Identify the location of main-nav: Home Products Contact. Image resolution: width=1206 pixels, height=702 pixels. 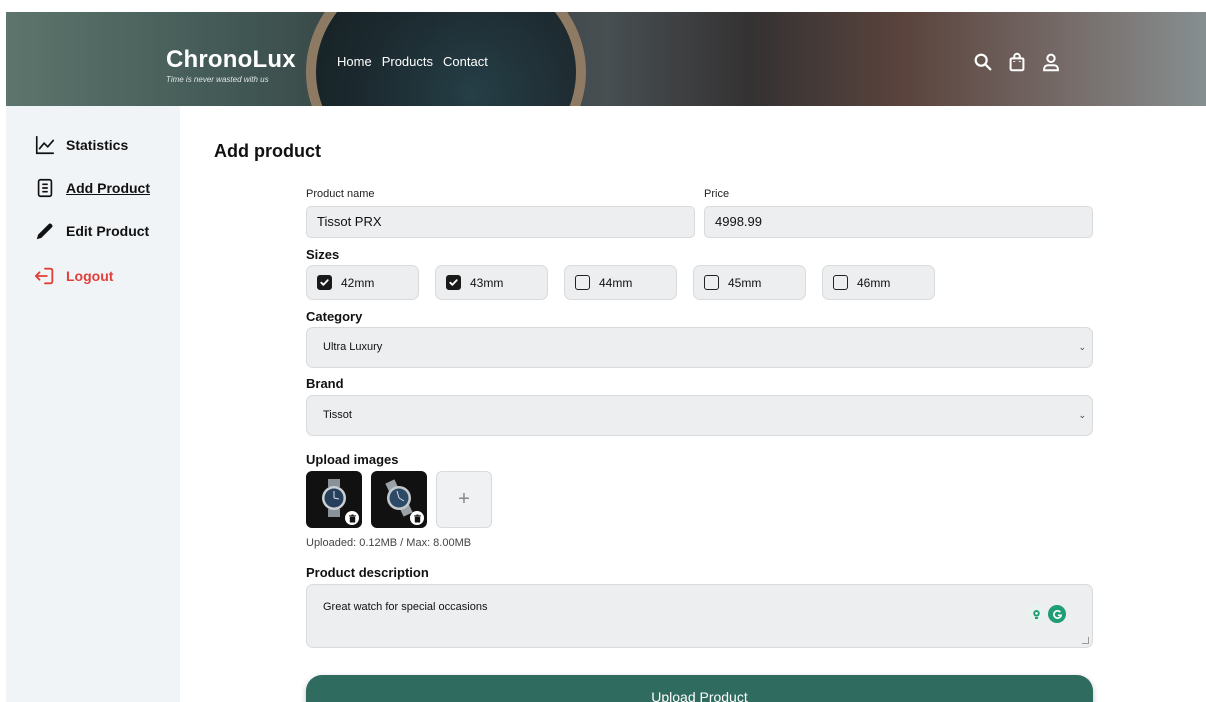
(412, 61).